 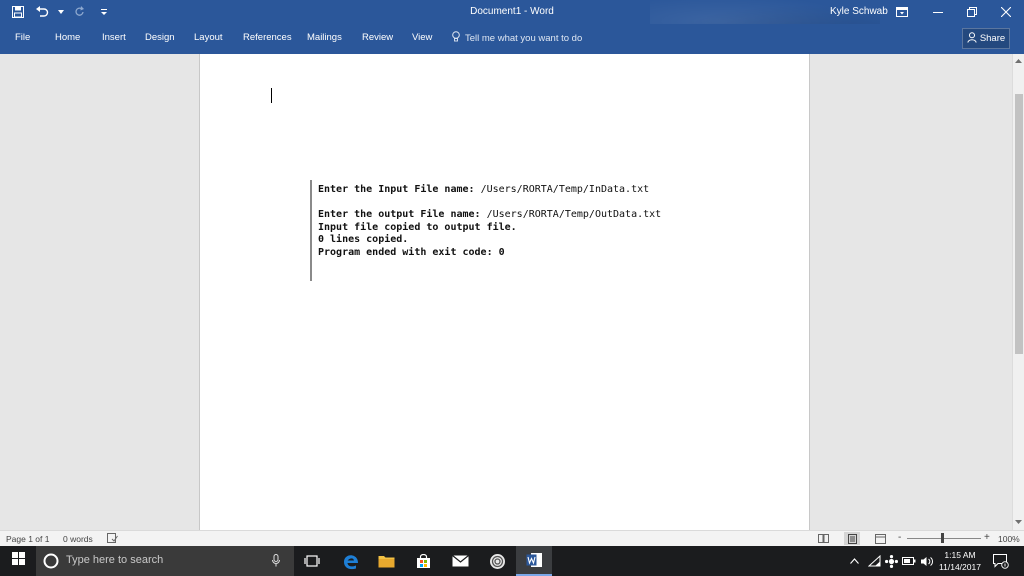 What do you see at coordinates (938, 12) in the screenshot?
I see `minimize-icon` at bounding box center [938, 12].